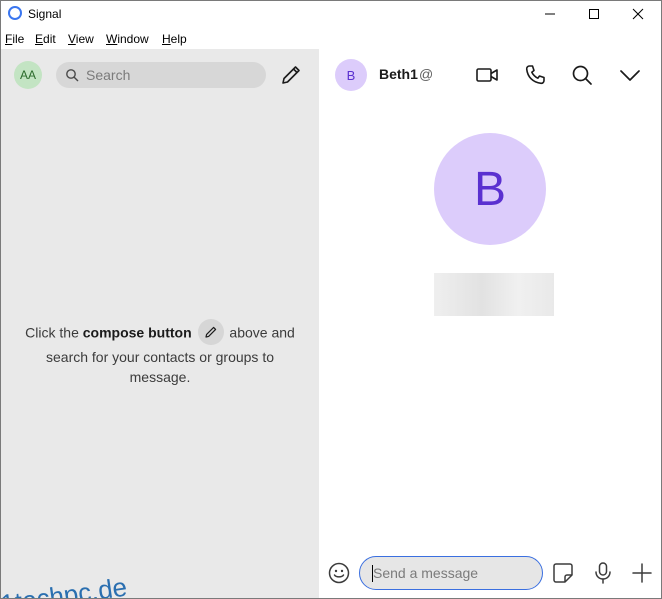 The image size is (662, 599). What do you see at coordinates (490, 189) in the screenshot?
I see `contact-large-avatar: B` at bounding box center [490, 189].